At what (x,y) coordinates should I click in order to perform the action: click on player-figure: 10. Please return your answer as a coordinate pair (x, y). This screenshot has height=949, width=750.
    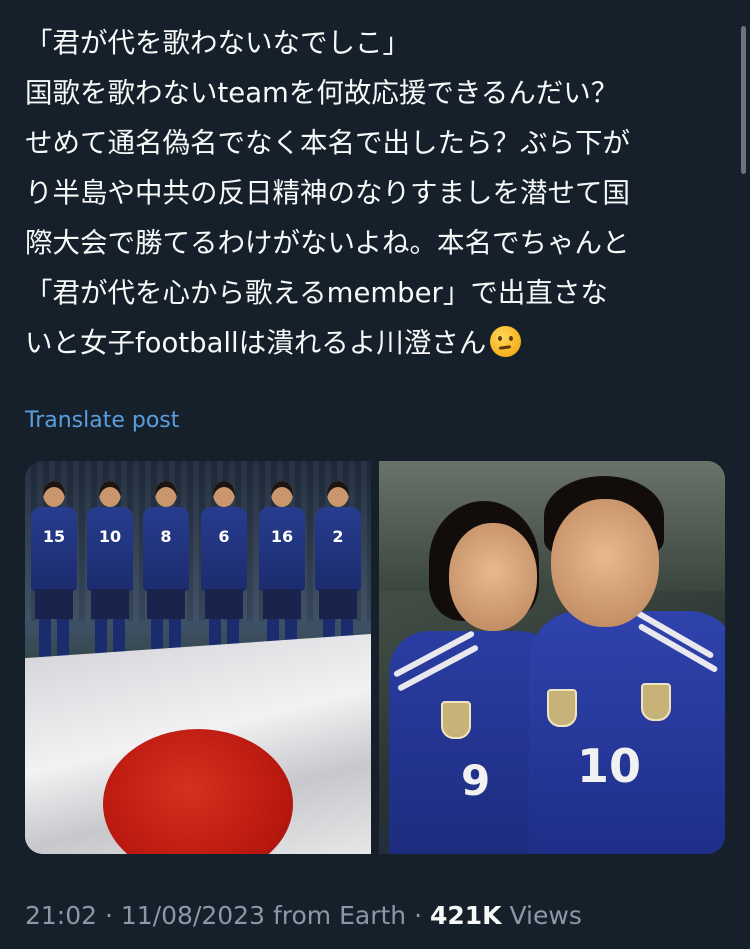
    Looking at the image, I should click on (110, 571).